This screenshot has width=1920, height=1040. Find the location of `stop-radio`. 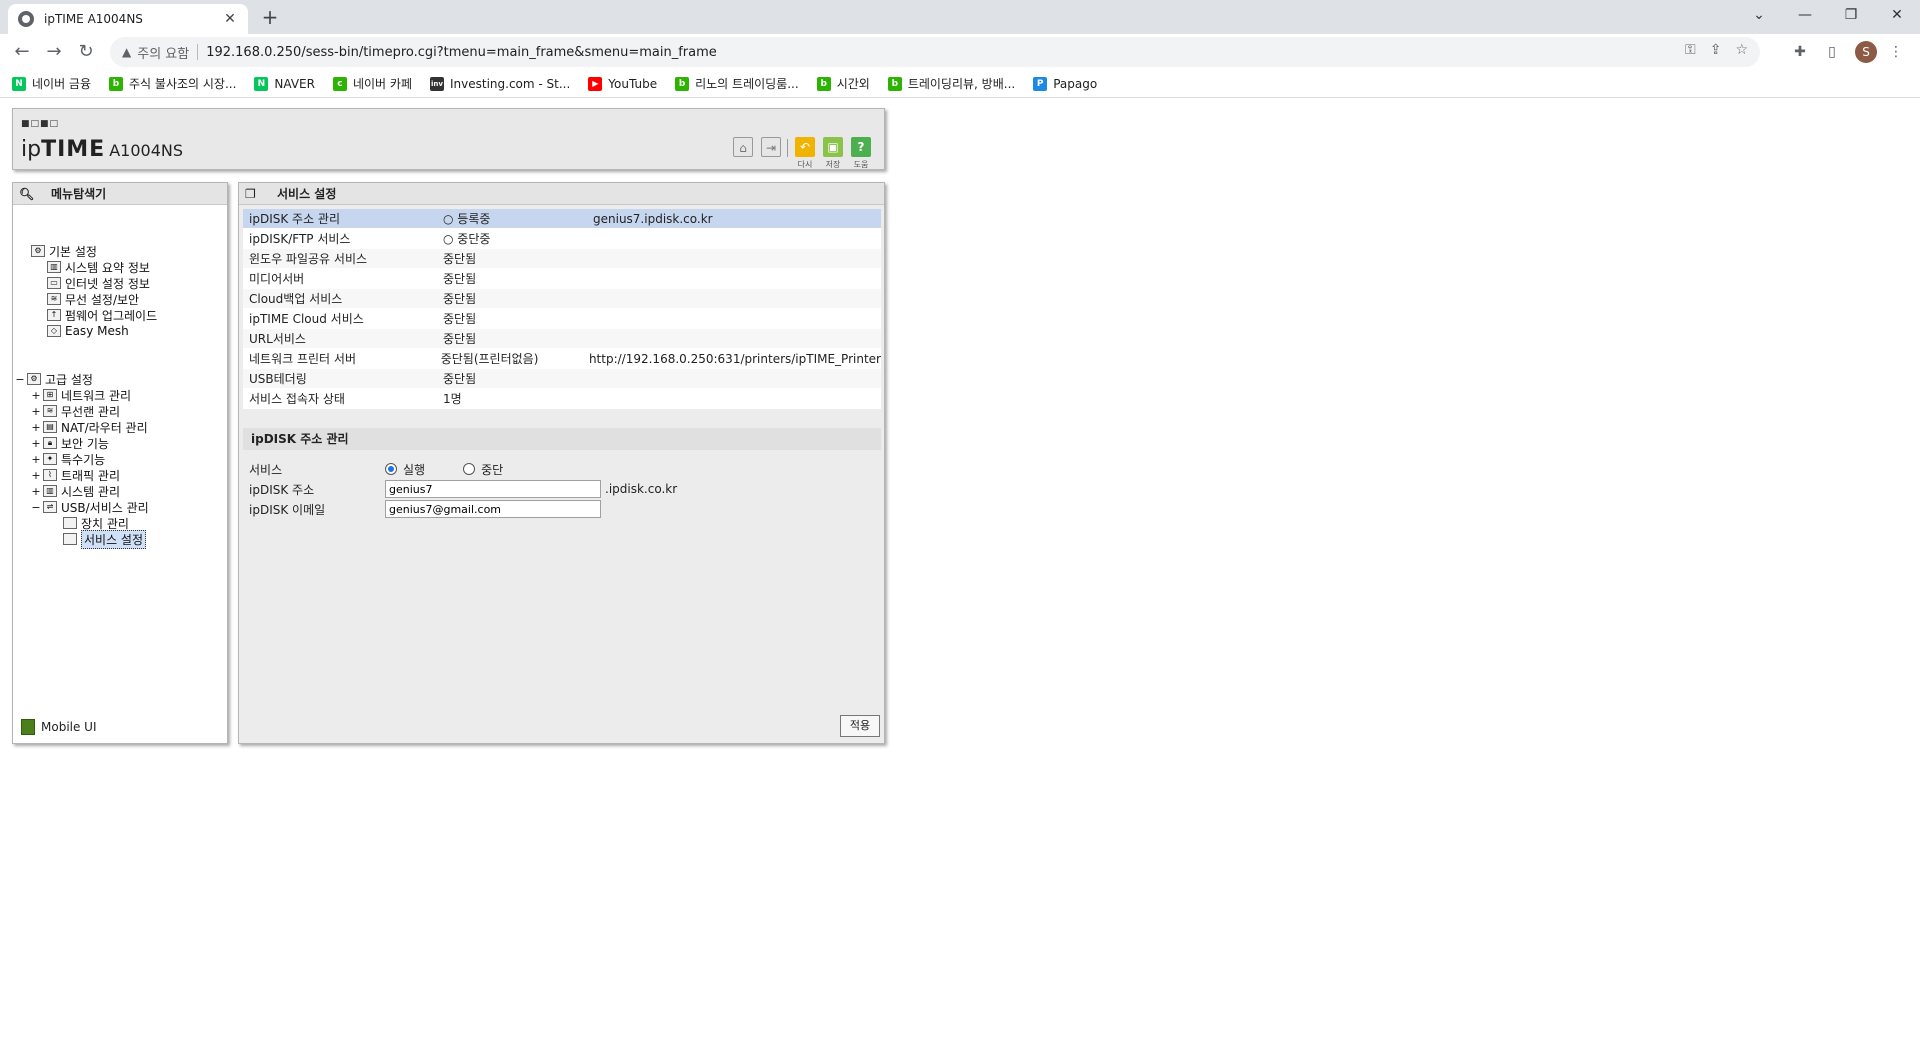

stop-radio is located at coordinates (469, 469).